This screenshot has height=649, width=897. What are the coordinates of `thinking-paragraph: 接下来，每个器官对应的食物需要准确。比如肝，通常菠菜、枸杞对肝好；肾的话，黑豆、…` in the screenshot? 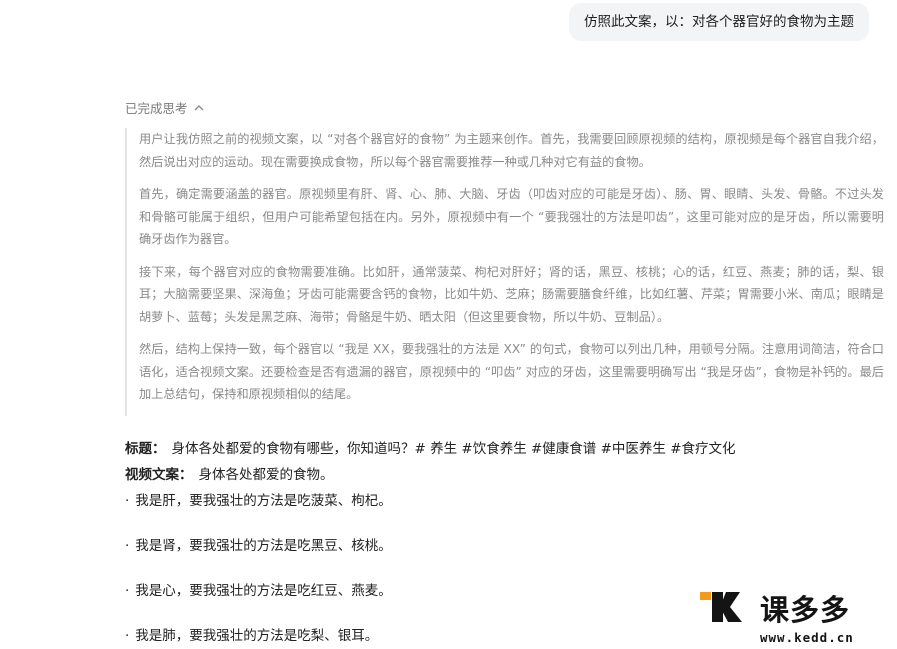 It's located at (511, 294).